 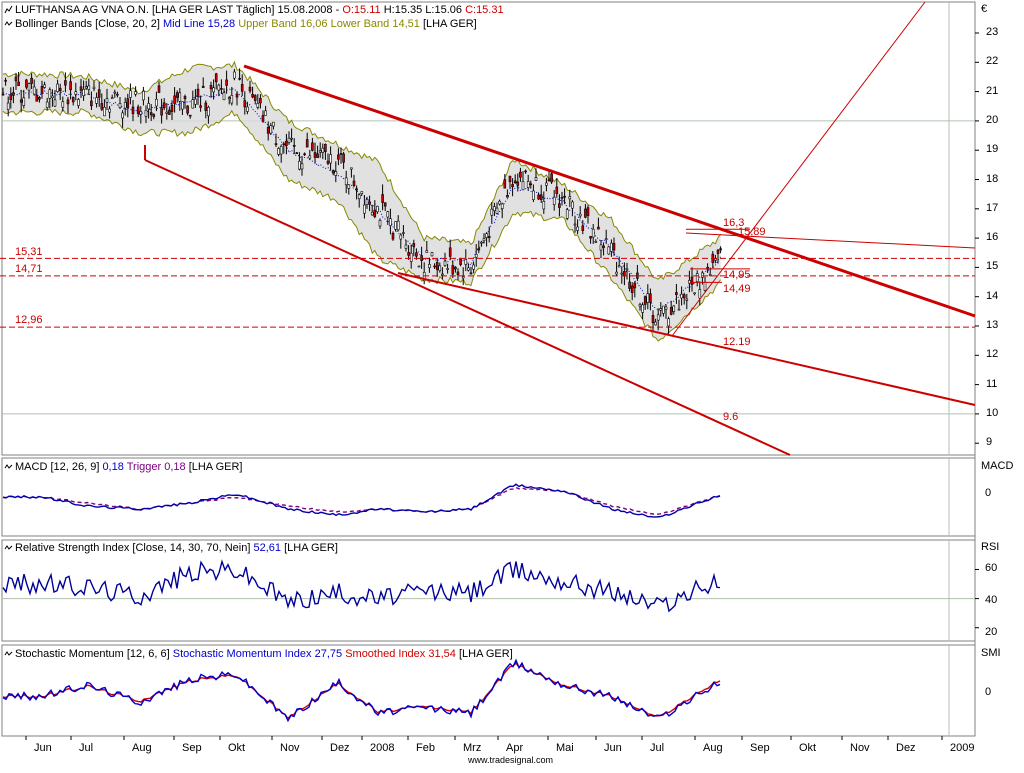 I want to click on price-tick-label: 14, so click(x=992, y=295).